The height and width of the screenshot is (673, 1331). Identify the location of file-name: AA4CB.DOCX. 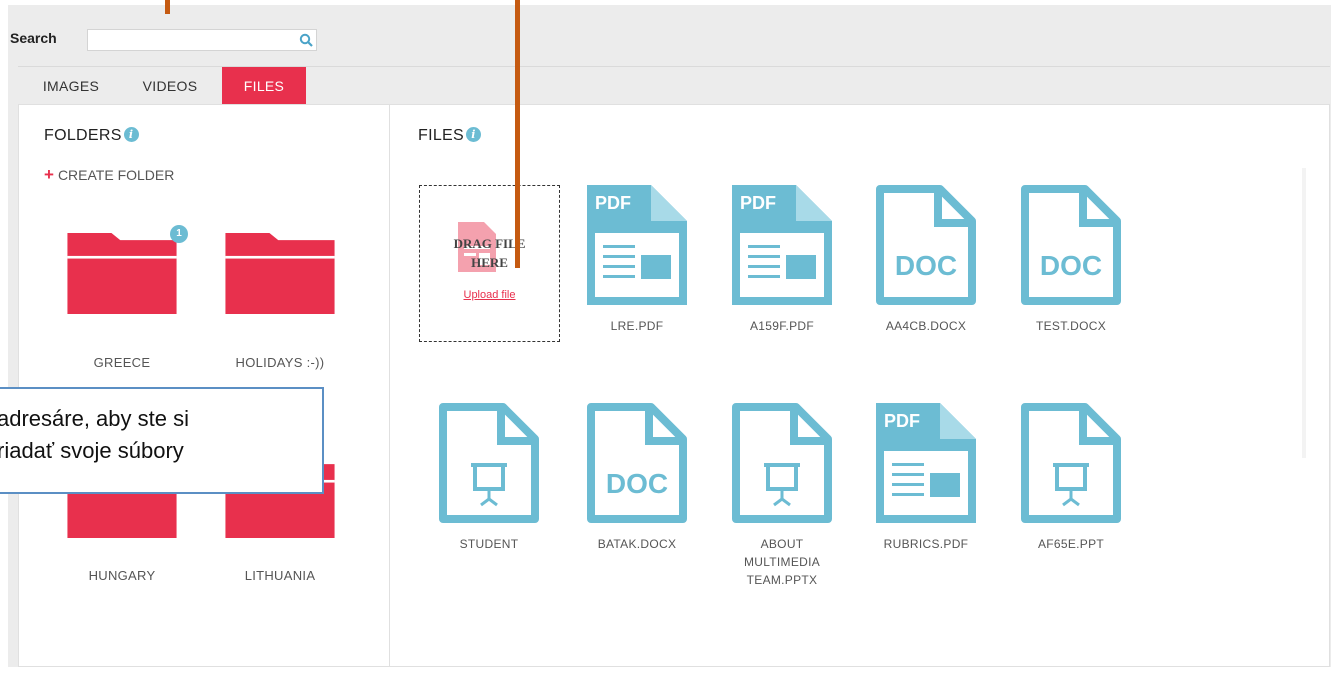
(926, 326).